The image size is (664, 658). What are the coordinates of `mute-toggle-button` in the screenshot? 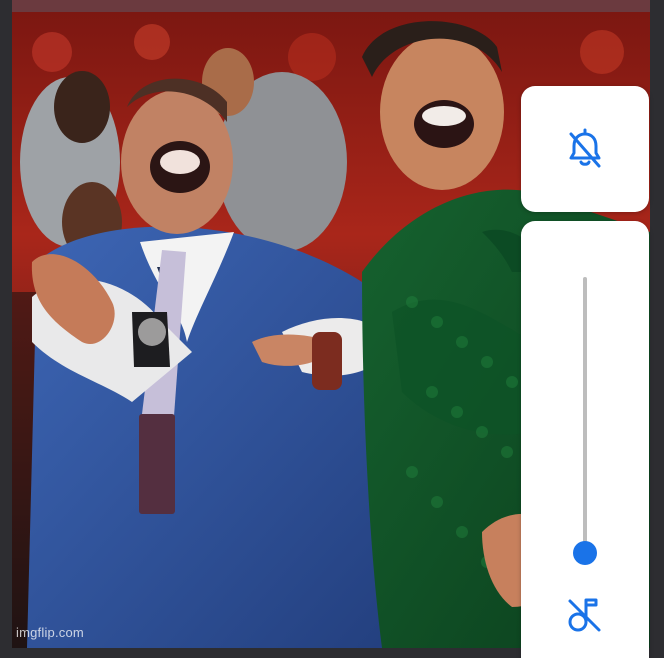 It's located at (585, 149).